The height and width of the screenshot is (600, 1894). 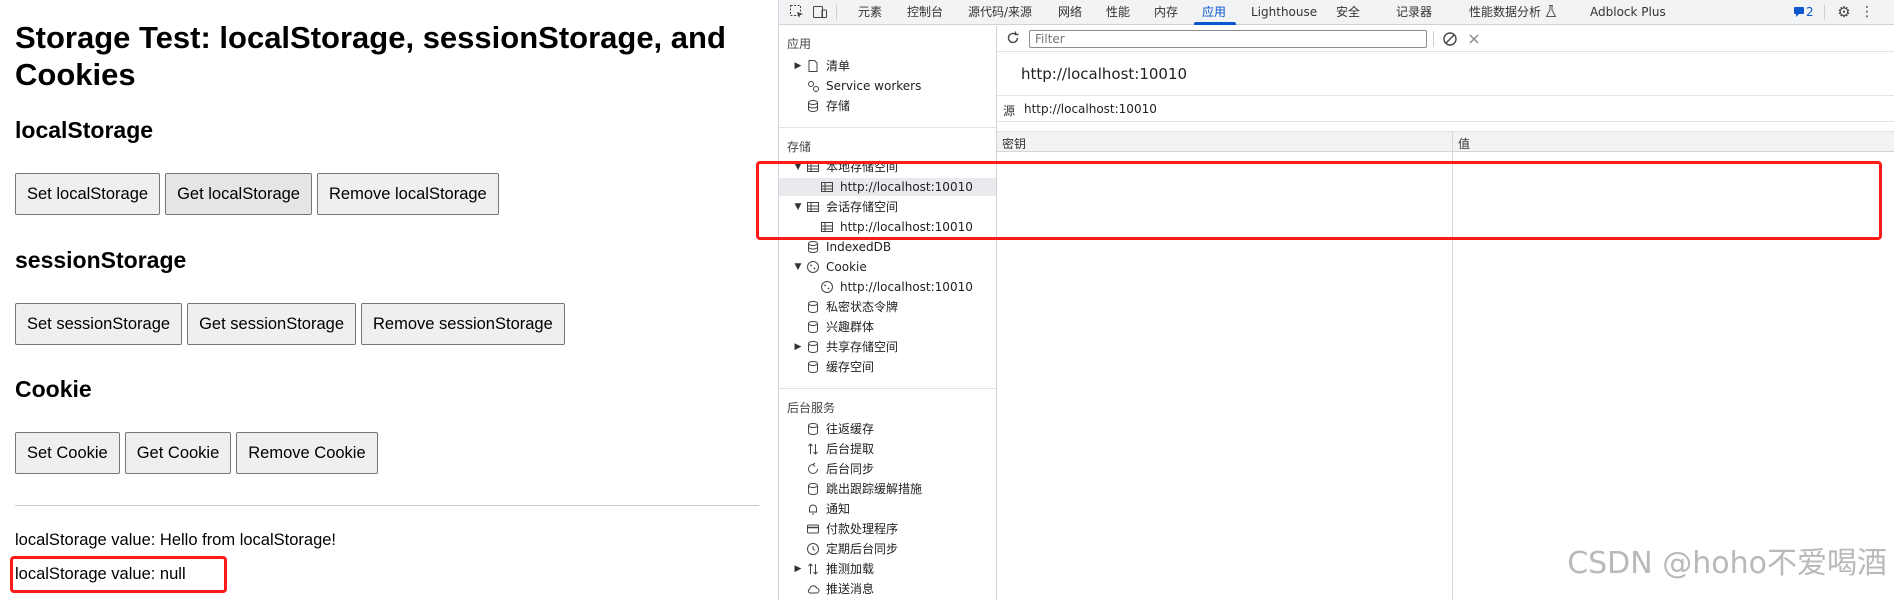 What do you see at coordinates (811, 408) in the screenshot?
I see `section-title-background-services: 后台服务` at bounding box center [811, 408].